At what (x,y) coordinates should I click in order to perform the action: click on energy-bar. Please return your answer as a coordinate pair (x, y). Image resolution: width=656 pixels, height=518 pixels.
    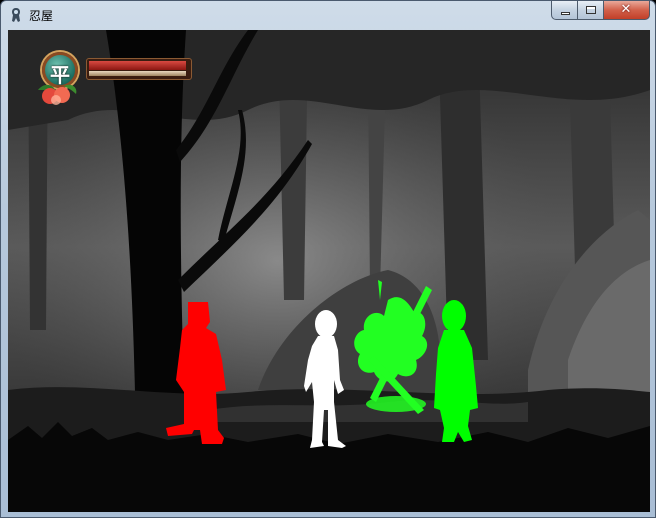
    Looking at the image, I should click on (137, 73).